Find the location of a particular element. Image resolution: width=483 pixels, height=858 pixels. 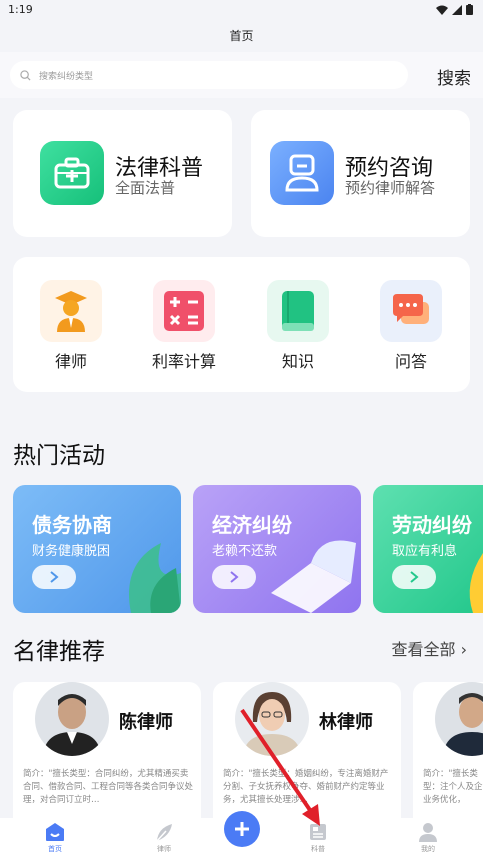

banner-debt-subtitle: 财务健康脱困 is located at coordinates (71, 551).